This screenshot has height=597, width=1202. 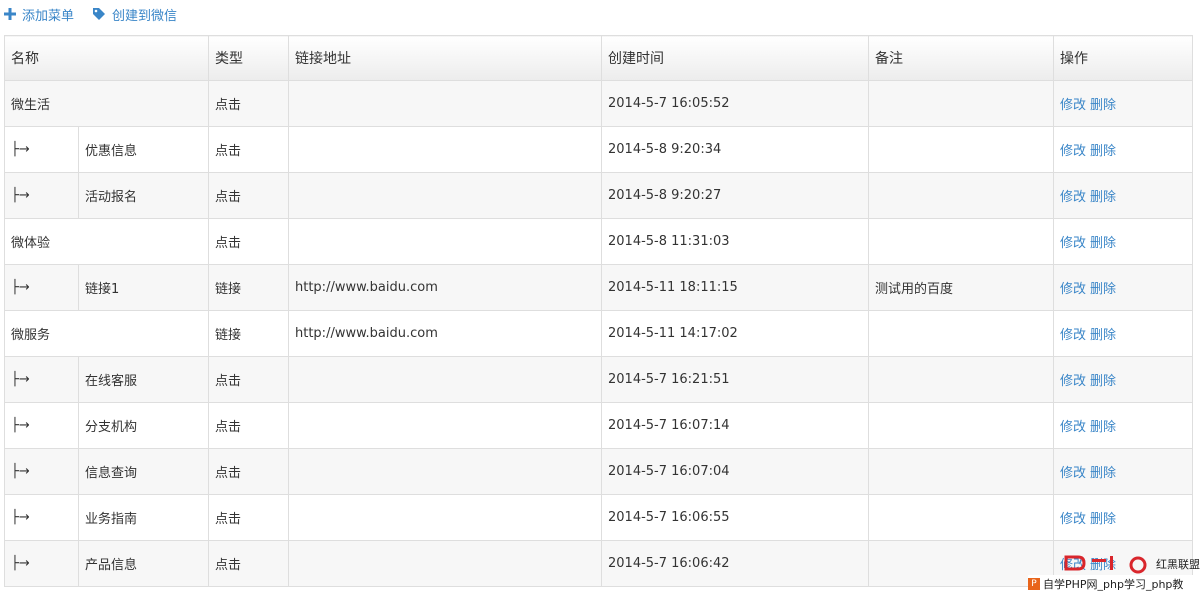 What do you see at coordinates (39, 14) in the screenshot?
I see `add-menu-button: 添加菜单` at bounding box center [39, 14].